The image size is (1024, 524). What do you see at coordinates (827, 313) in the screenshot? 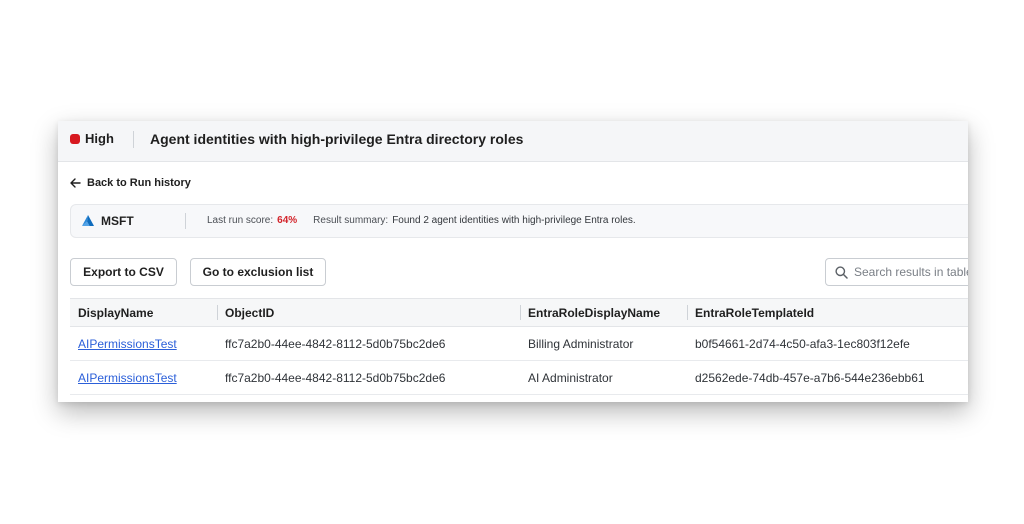
I see `column-header-roletemplateid: EntraRoleTemplateId` at bounding box center [827, 313].